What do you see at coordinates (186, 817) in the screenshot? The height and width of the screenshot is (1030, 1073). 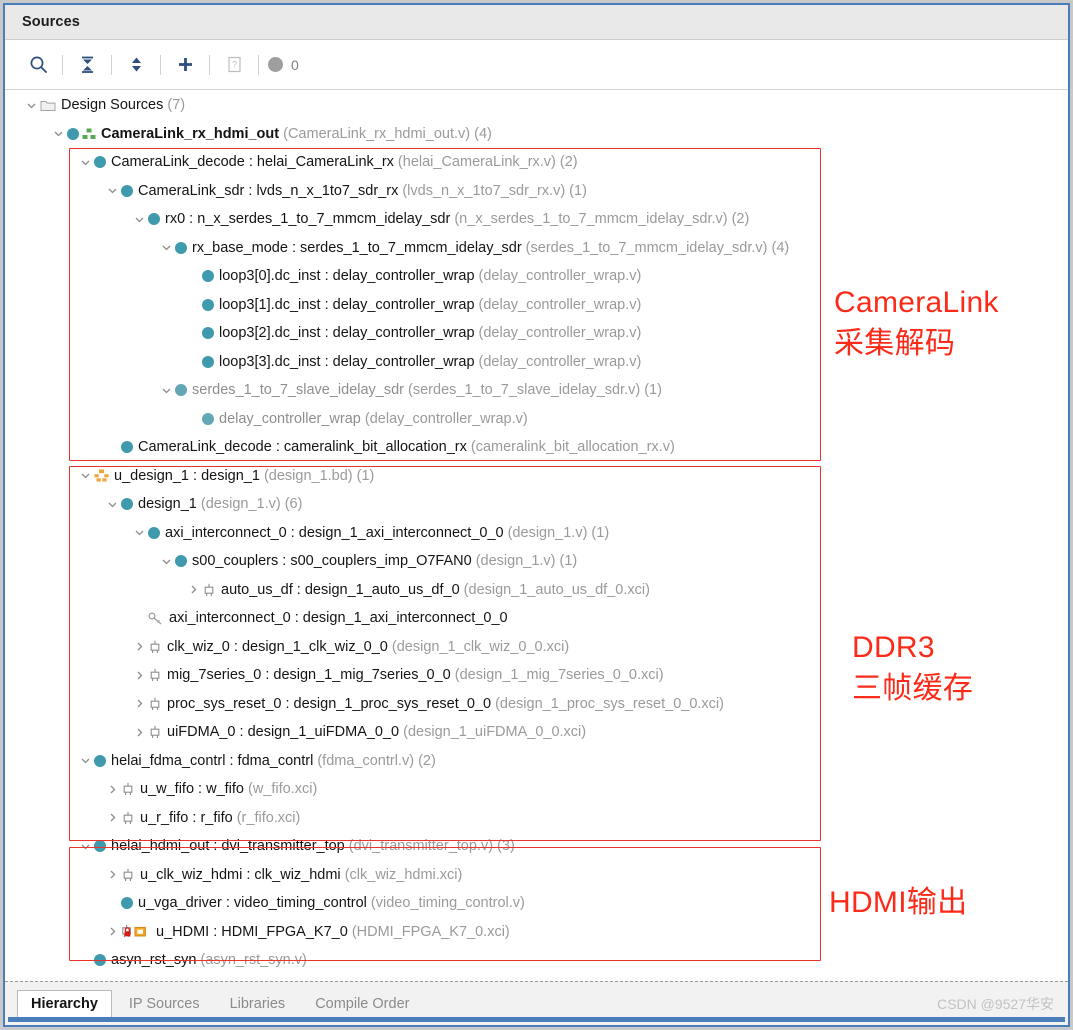 I see `tree-row-instance: u_r_fifo : r_fifo` at bounding box center [186, 817].